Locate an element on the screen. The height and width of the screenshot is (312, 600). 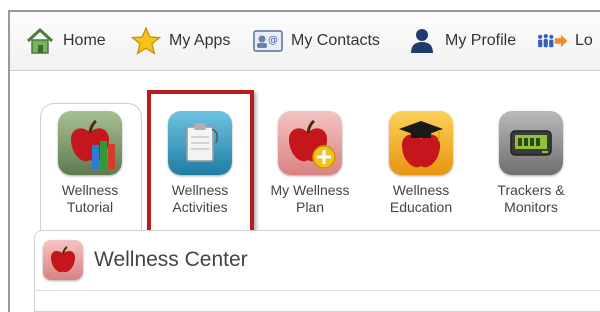
nav-my-contacts-label: My Contacts is located at coordinates (335, 40).